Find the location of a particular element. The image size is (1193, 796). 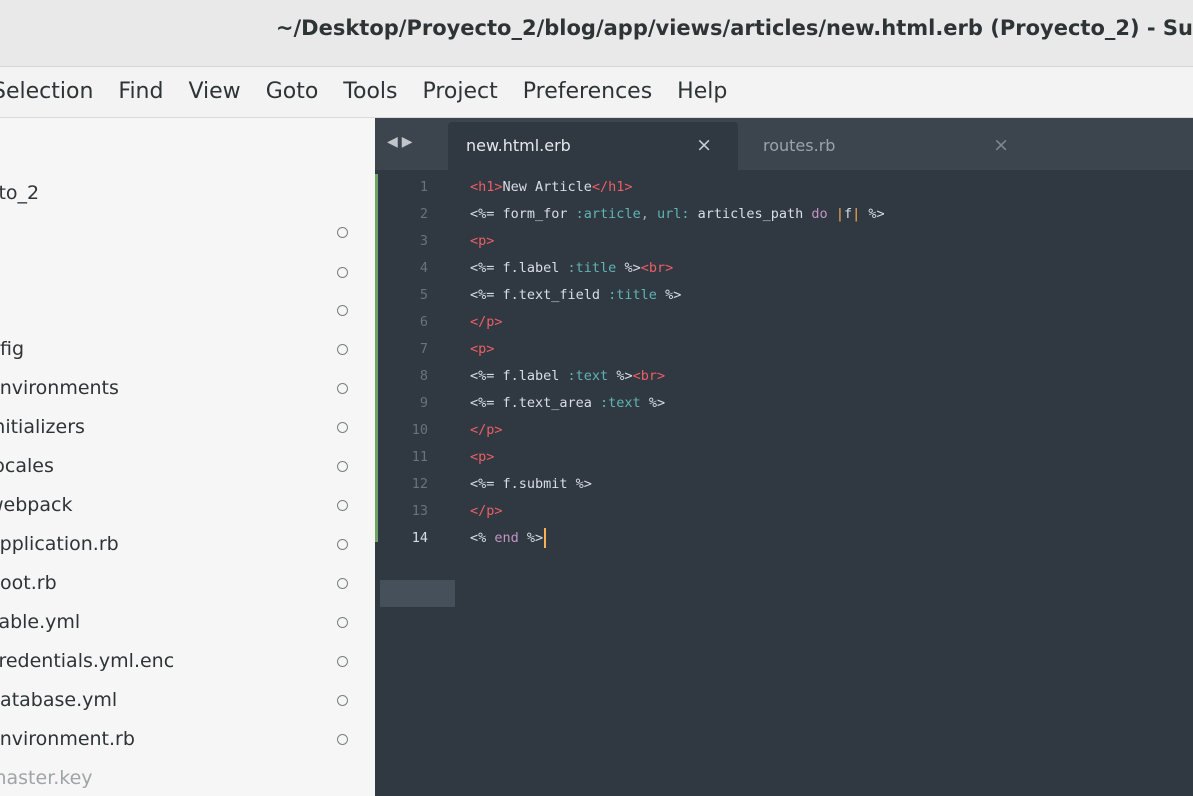

sidebar-item: credentials.yml.enc is located at coordinates (187, 661).